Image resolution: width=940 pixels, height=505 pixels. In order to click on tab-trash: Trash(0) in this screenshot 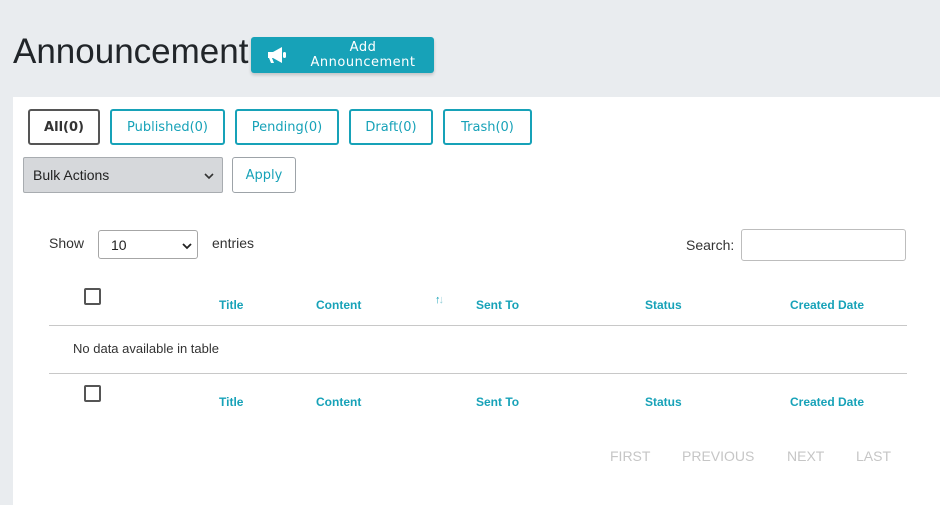, I will do `click(487, 127)`.